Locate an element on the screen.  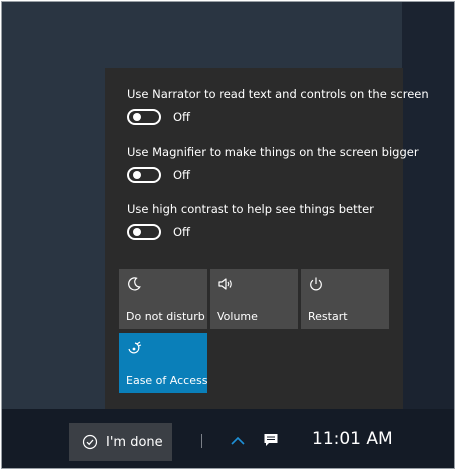
do-not-disturb-tile: Do not disturb is located at coordinates (163, 299).